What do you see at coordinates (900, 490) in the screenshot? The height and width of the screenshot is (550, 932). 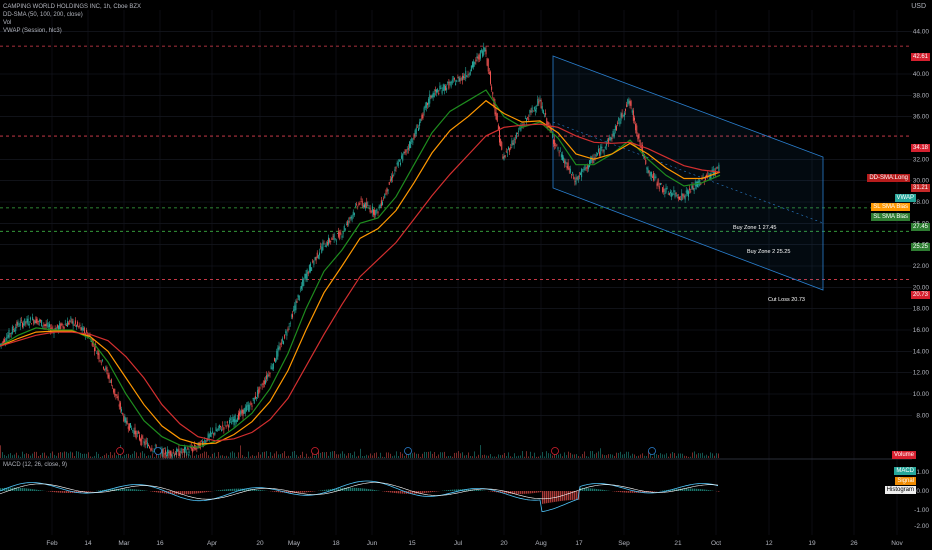 I see `tag-histogram: Histogram` at bounding box center [900, 490].